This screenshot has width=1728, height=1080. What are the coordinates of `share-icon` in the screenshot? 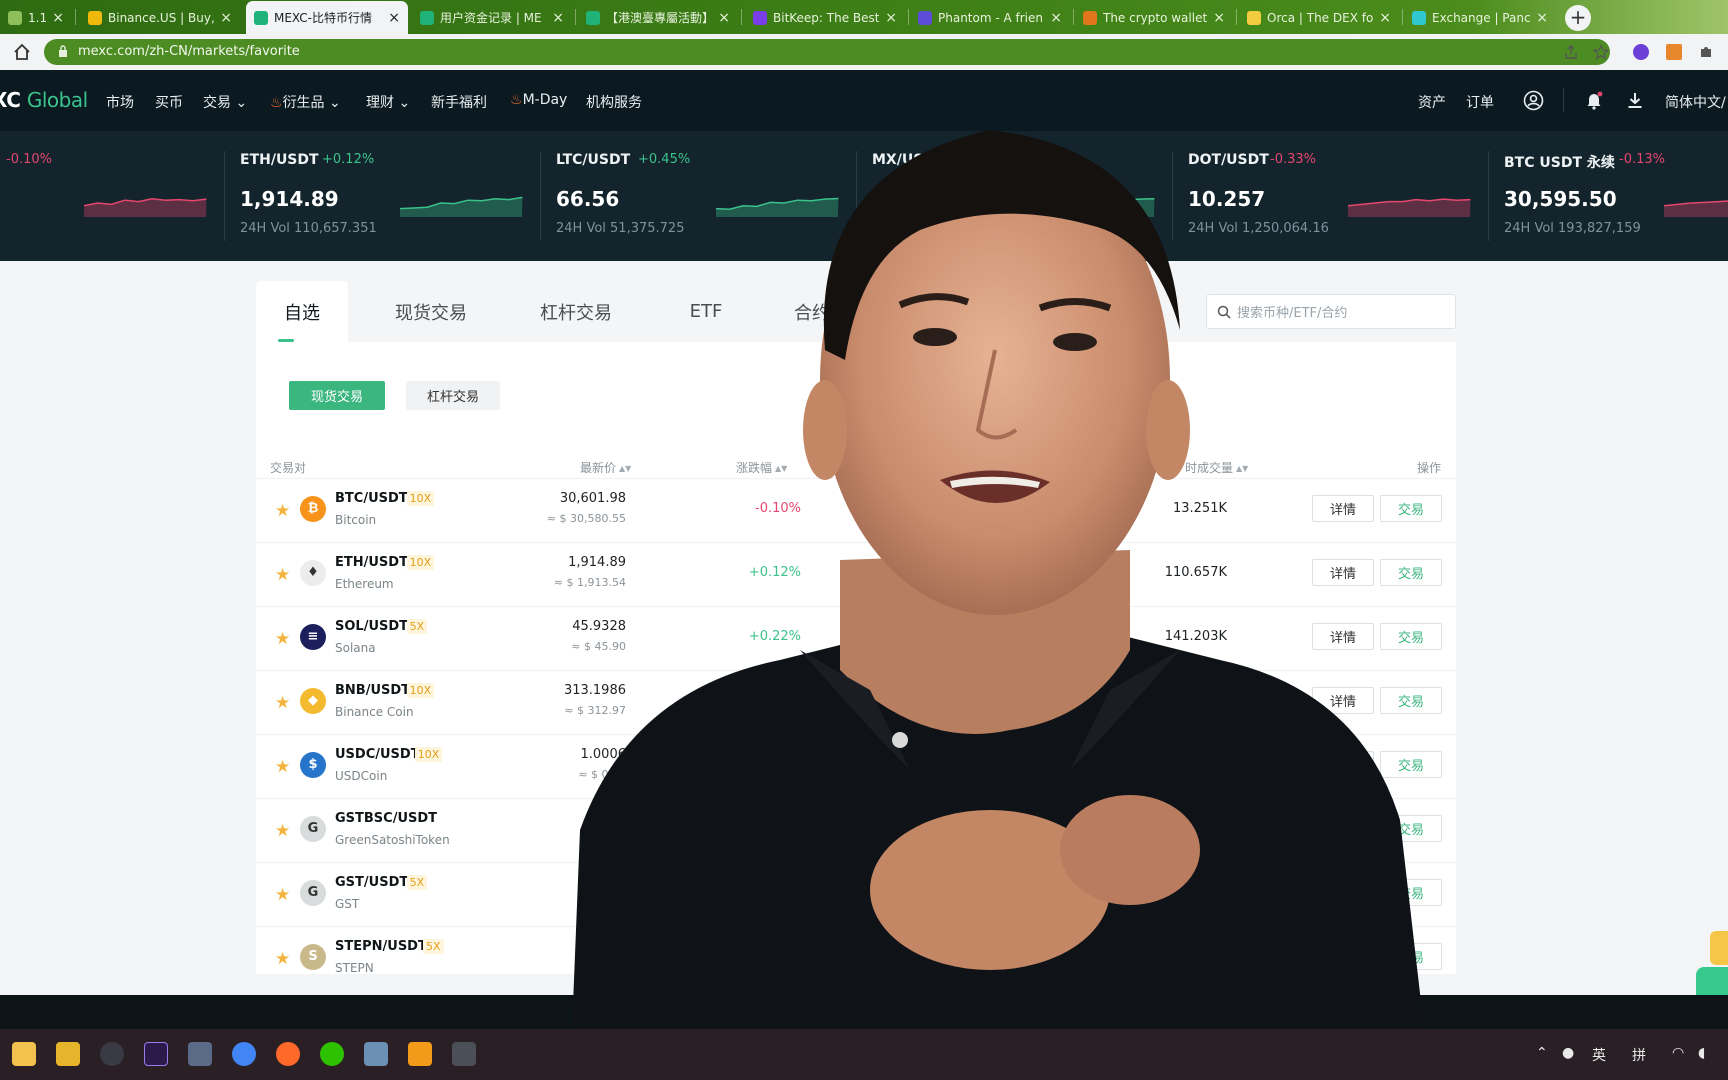 It's located at (1571, 52).